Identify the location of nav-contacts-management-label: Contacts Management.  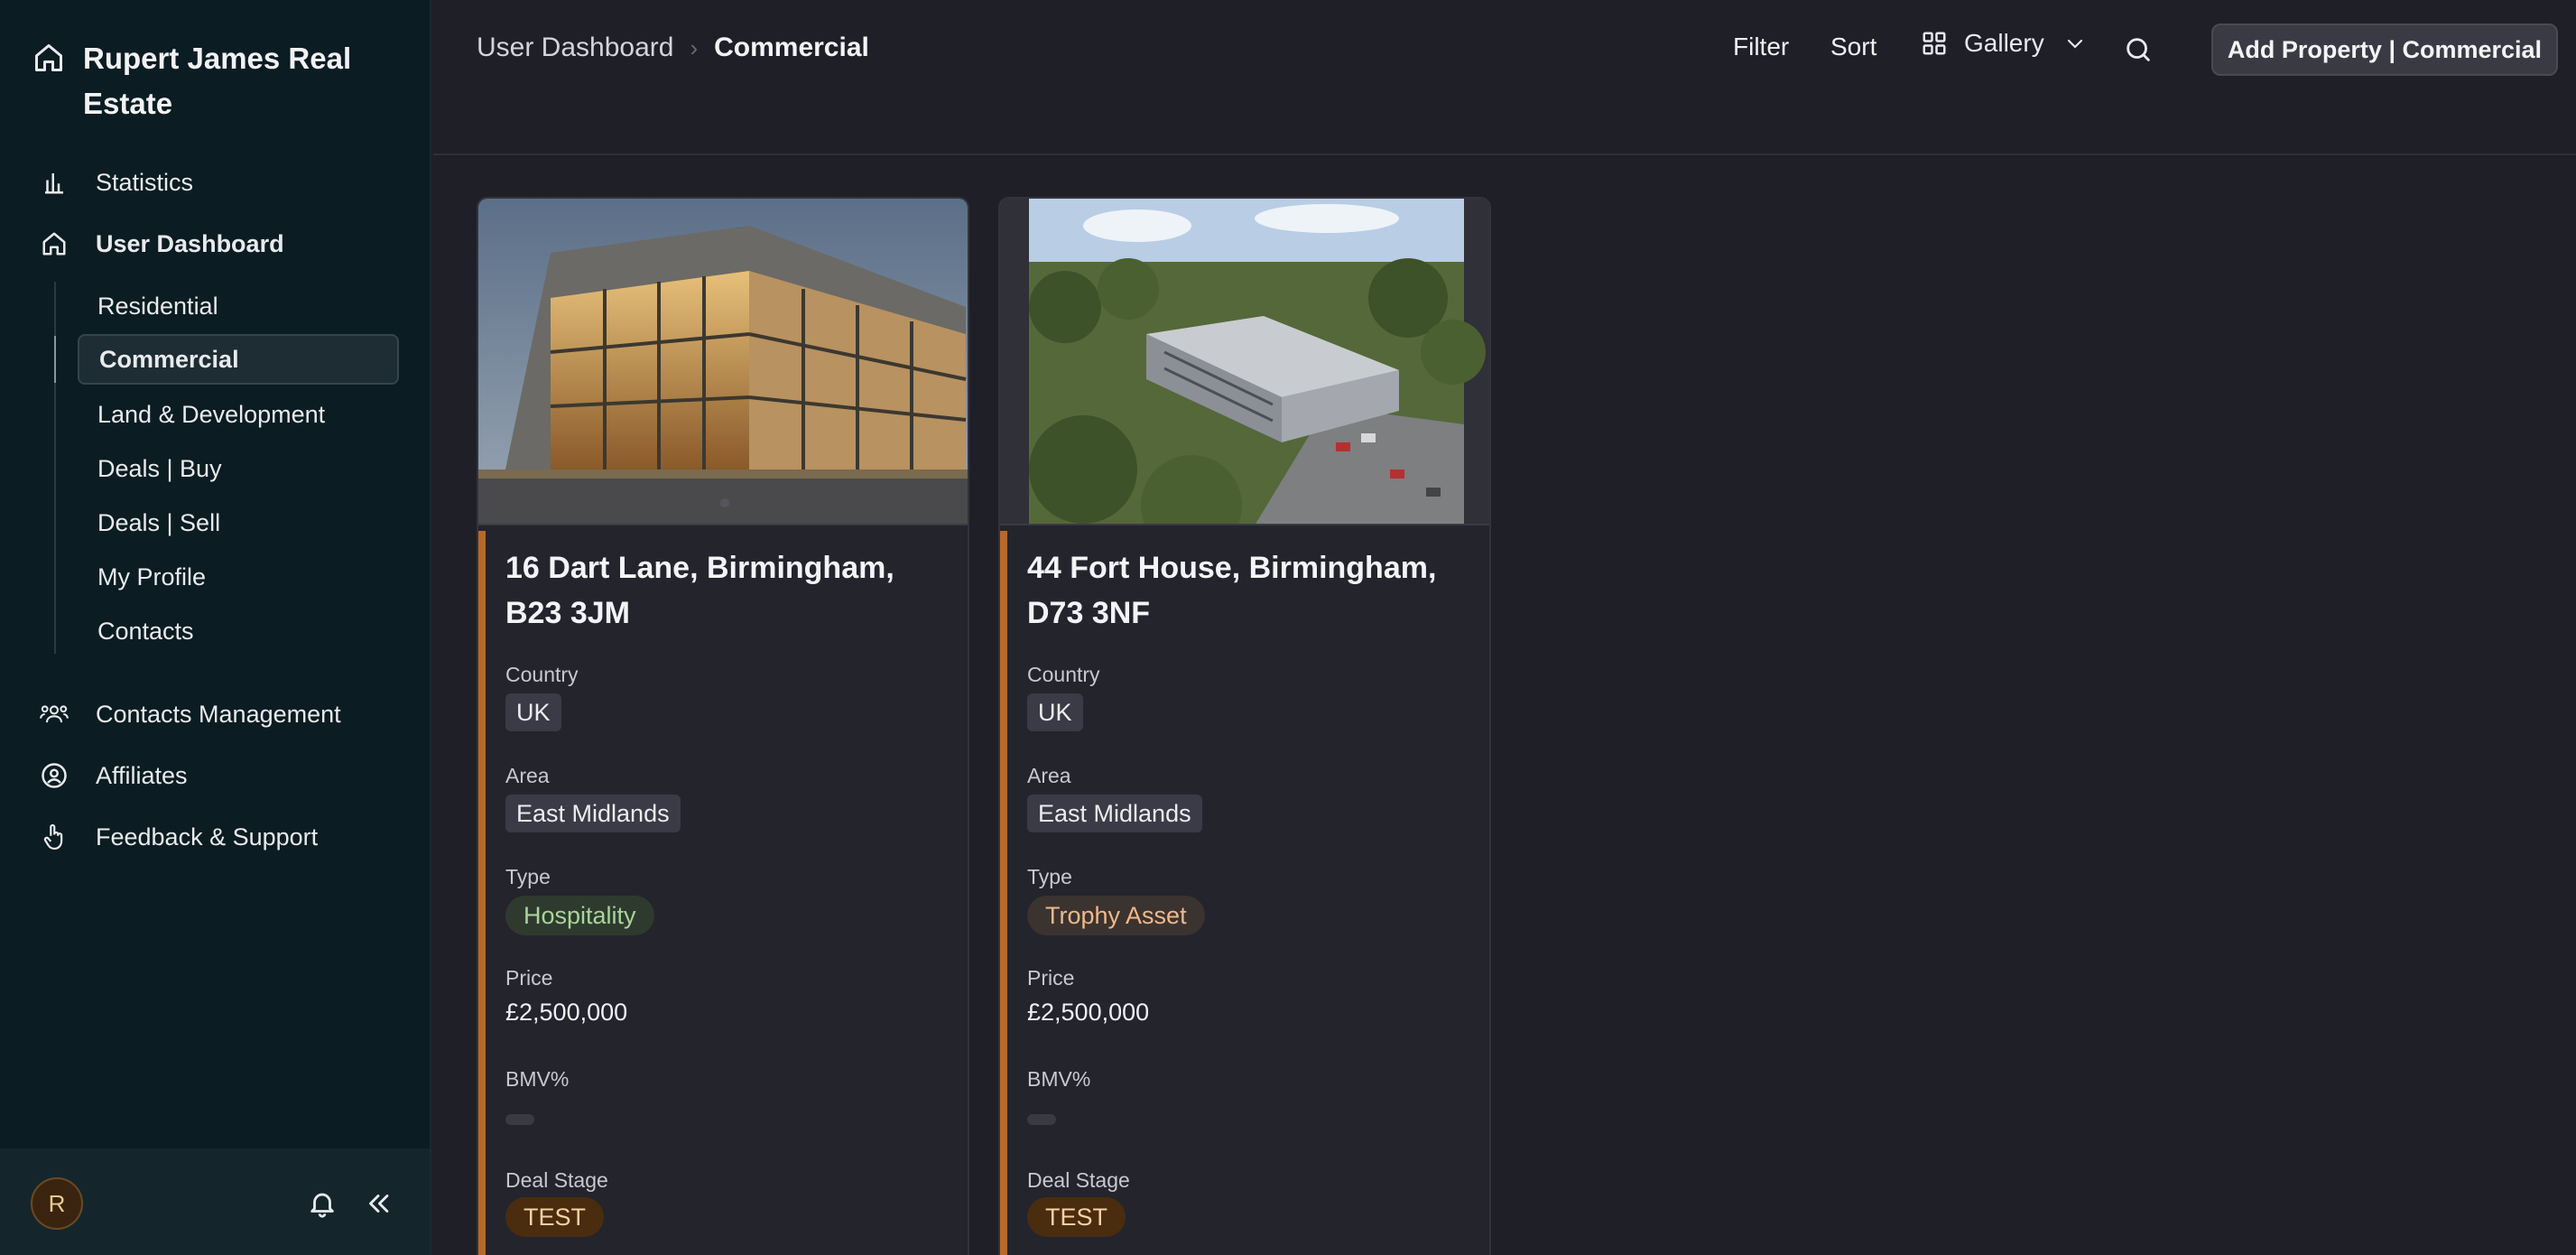
(219, 714).